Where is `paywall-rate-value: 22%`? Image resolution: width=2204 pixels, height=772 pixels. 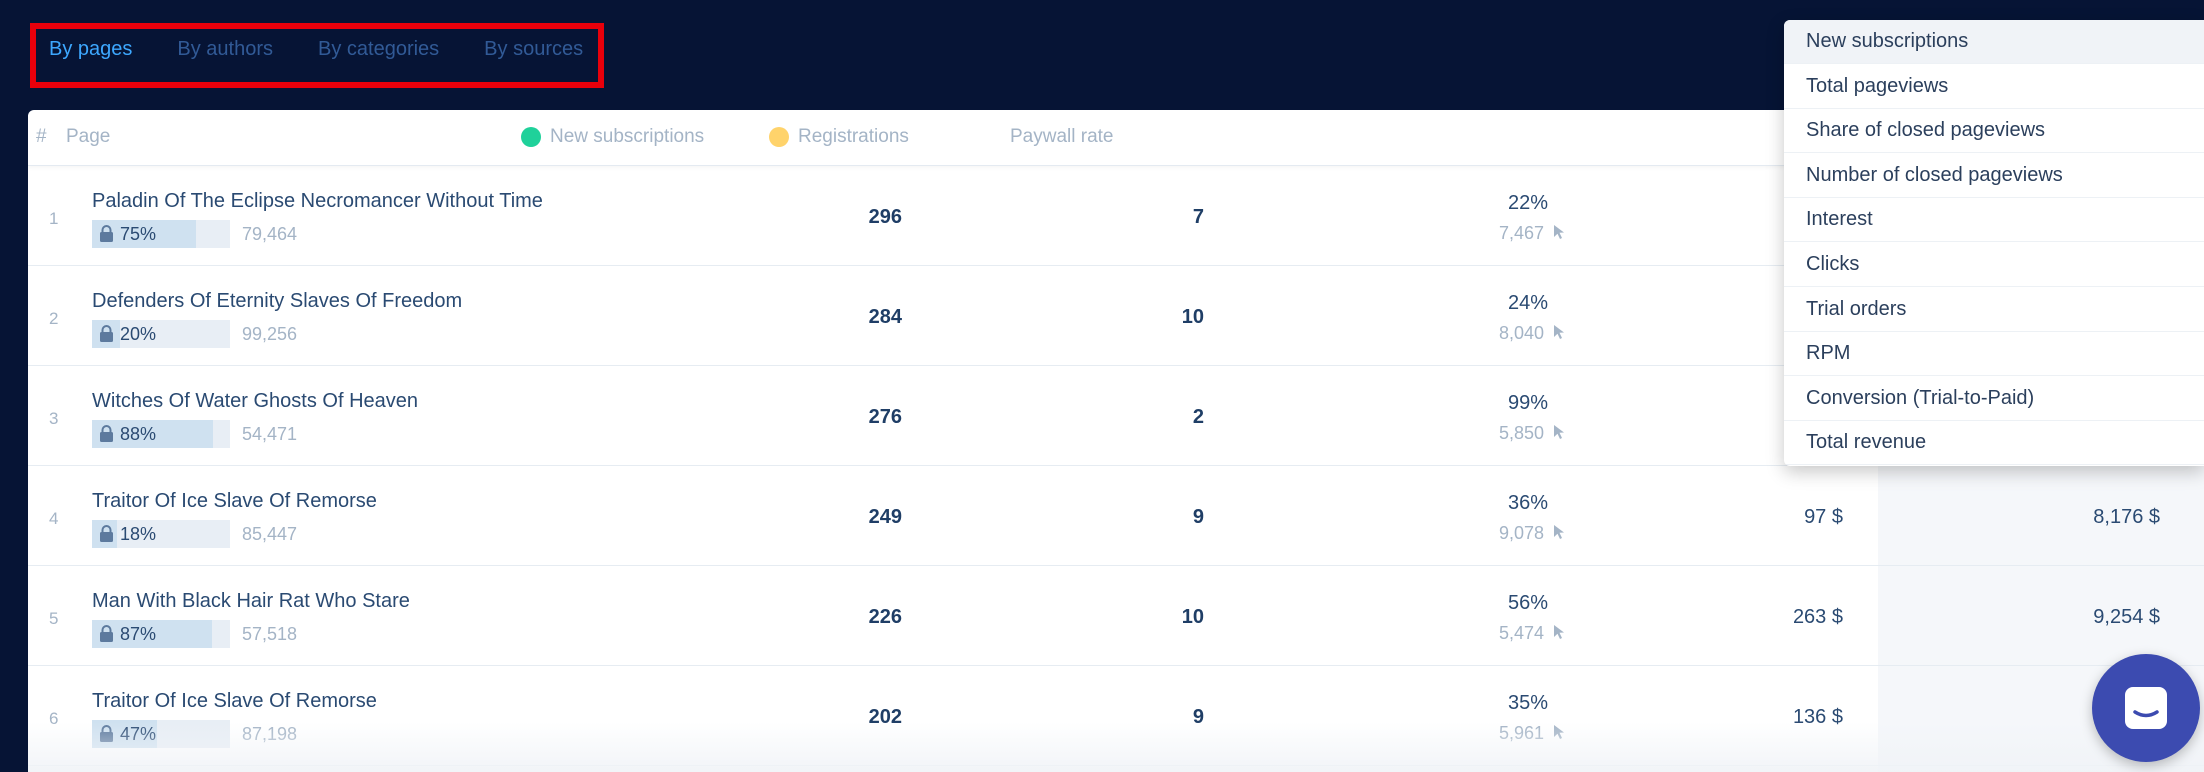 paywall-rate-value: 22% is located at coordinates (1527, 203).